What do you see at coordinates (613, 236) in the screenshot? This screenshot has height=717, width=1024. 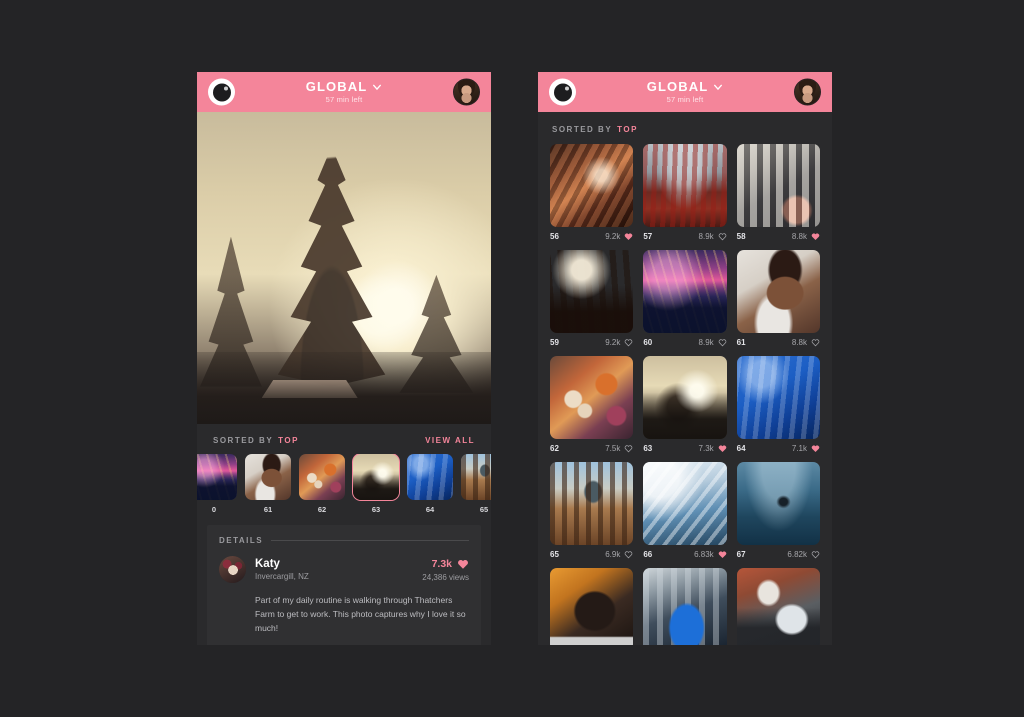 I see `photo-like-count: 9.2k` at bounding box center [613, 236].